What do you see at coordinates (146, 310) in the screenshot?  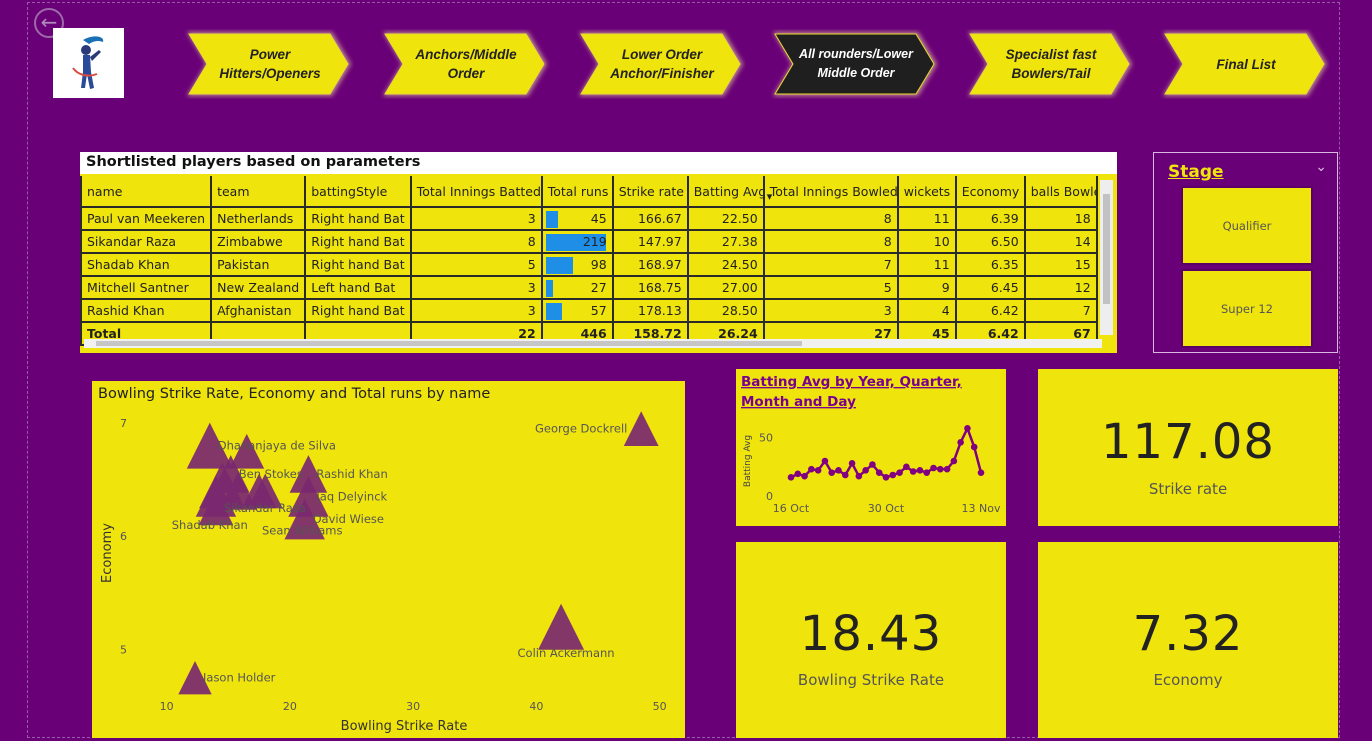 I see `table-cell: Rashid Khan` at bounding box center [146, 310].